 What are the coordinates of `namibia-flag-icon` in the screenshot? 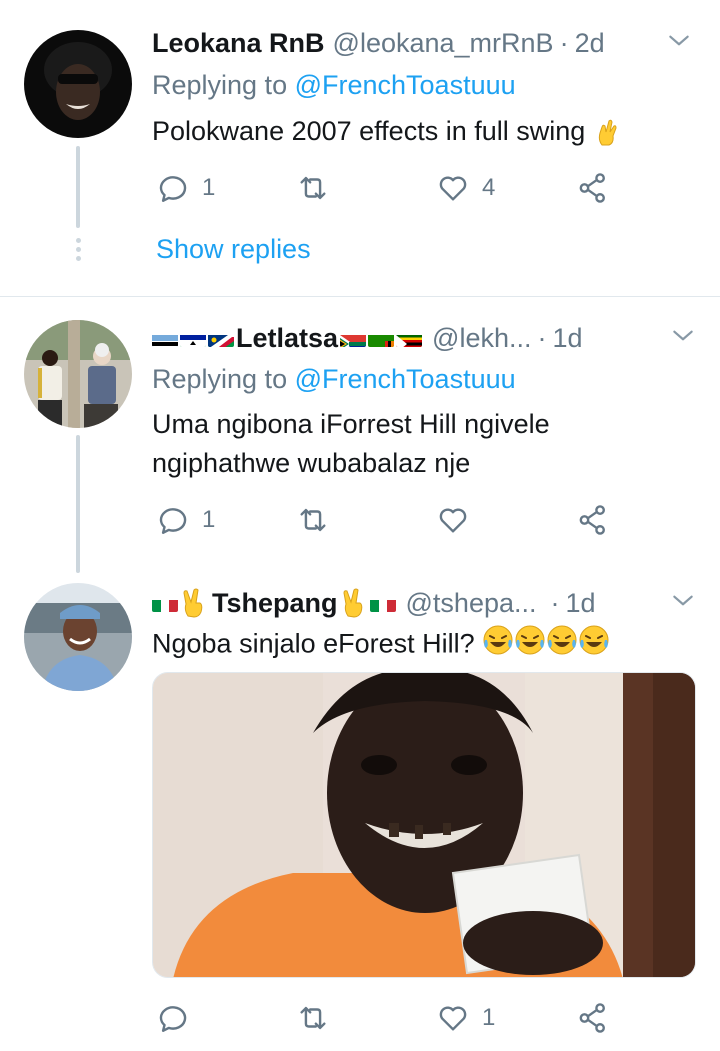 It's located at (221, 338).